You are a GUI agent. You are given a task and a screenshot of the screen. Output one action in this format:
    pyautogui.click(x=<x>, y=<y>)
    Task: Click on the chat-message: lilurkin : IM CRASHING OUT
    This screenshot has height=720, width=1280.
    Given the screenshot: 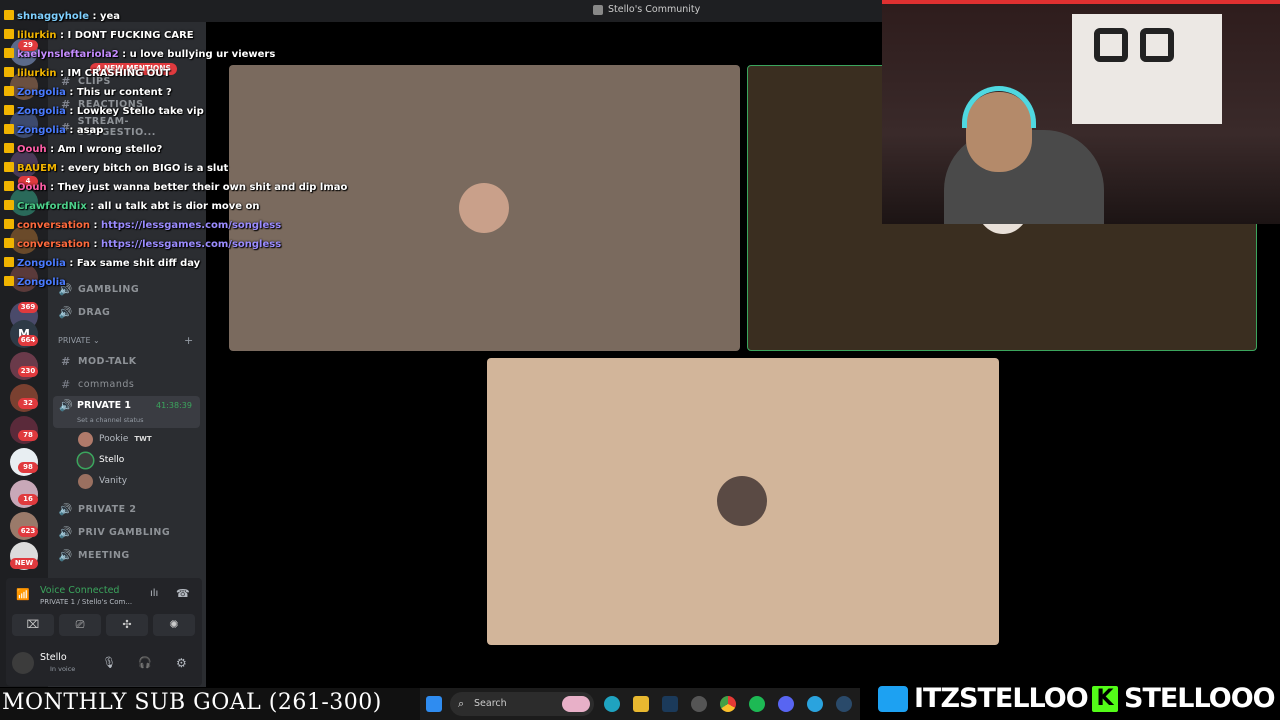 What is the action you would take?
    pyautogui.click(x=87, y=74)
    